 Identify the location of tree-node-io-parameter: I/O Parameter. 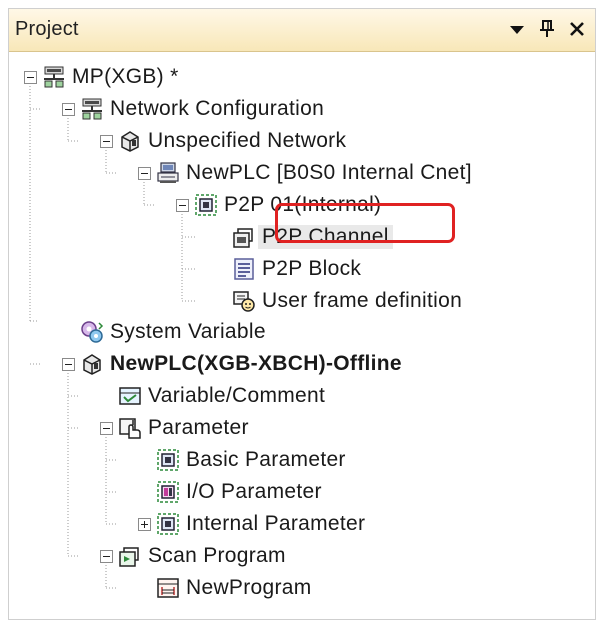
(230, 492).